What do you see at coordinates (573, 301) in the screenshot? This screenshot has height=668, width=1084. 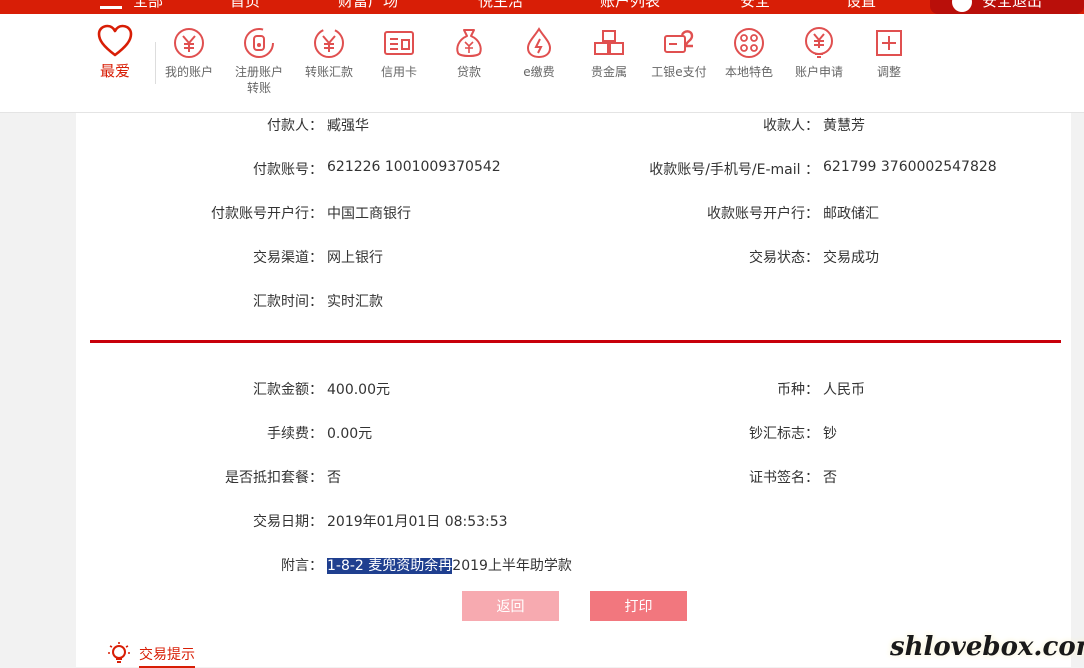 I see `detail-row-time: 汇款时间： 实时汇款` at bounding box center [573, 301].